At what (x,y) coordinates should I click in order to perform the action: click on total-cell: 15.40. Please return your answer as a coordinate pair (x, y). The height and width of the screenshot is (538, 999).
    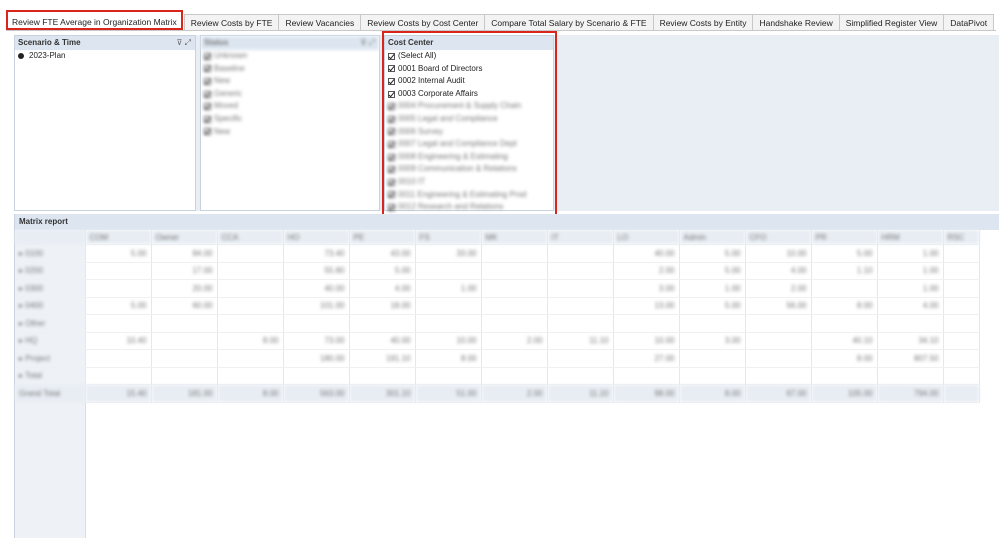
    Looking at the image, I should click on (118, 393).